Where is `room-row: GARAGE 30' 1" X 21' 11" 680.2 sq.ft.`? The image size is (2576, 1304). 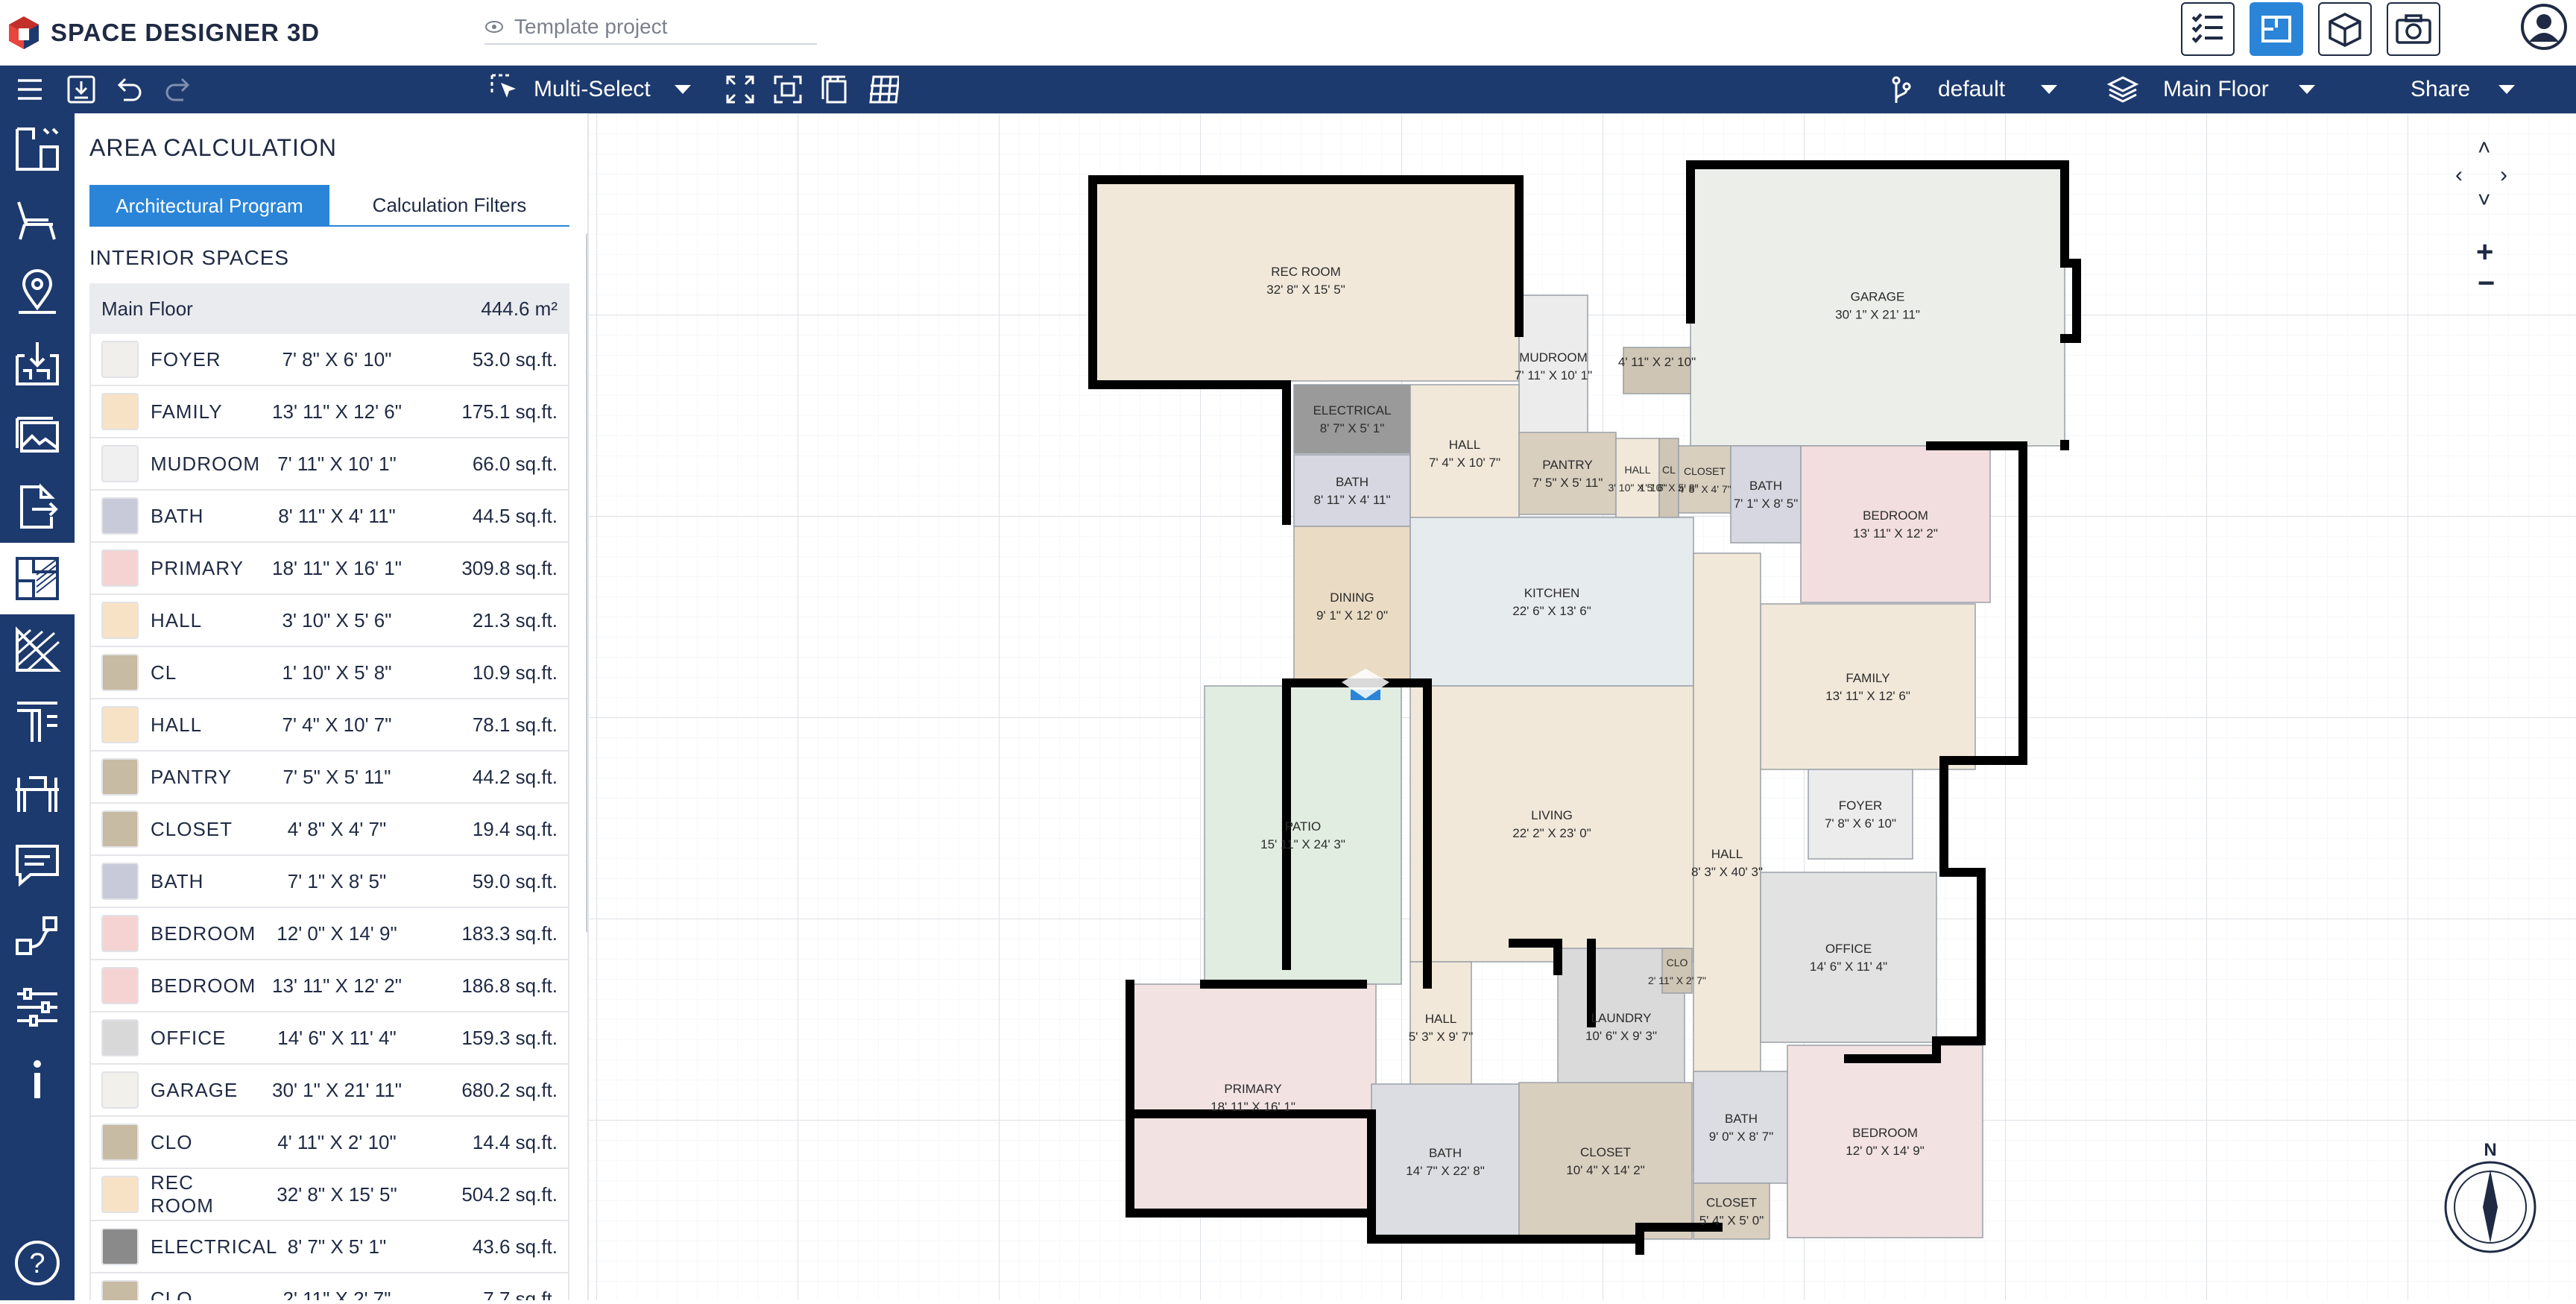 room-row: GARAGE 30' 1" X 21' 11" 680.2 sq.ft. is located at coordinates (329, 1091).